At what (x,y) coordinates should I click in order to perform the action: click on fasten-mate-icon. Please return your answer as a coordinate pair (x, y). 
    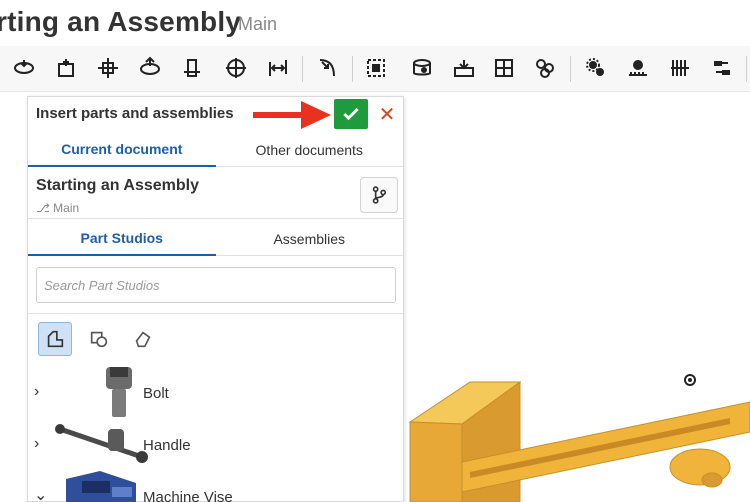
    Looking at the image, I should click on (66, 68).